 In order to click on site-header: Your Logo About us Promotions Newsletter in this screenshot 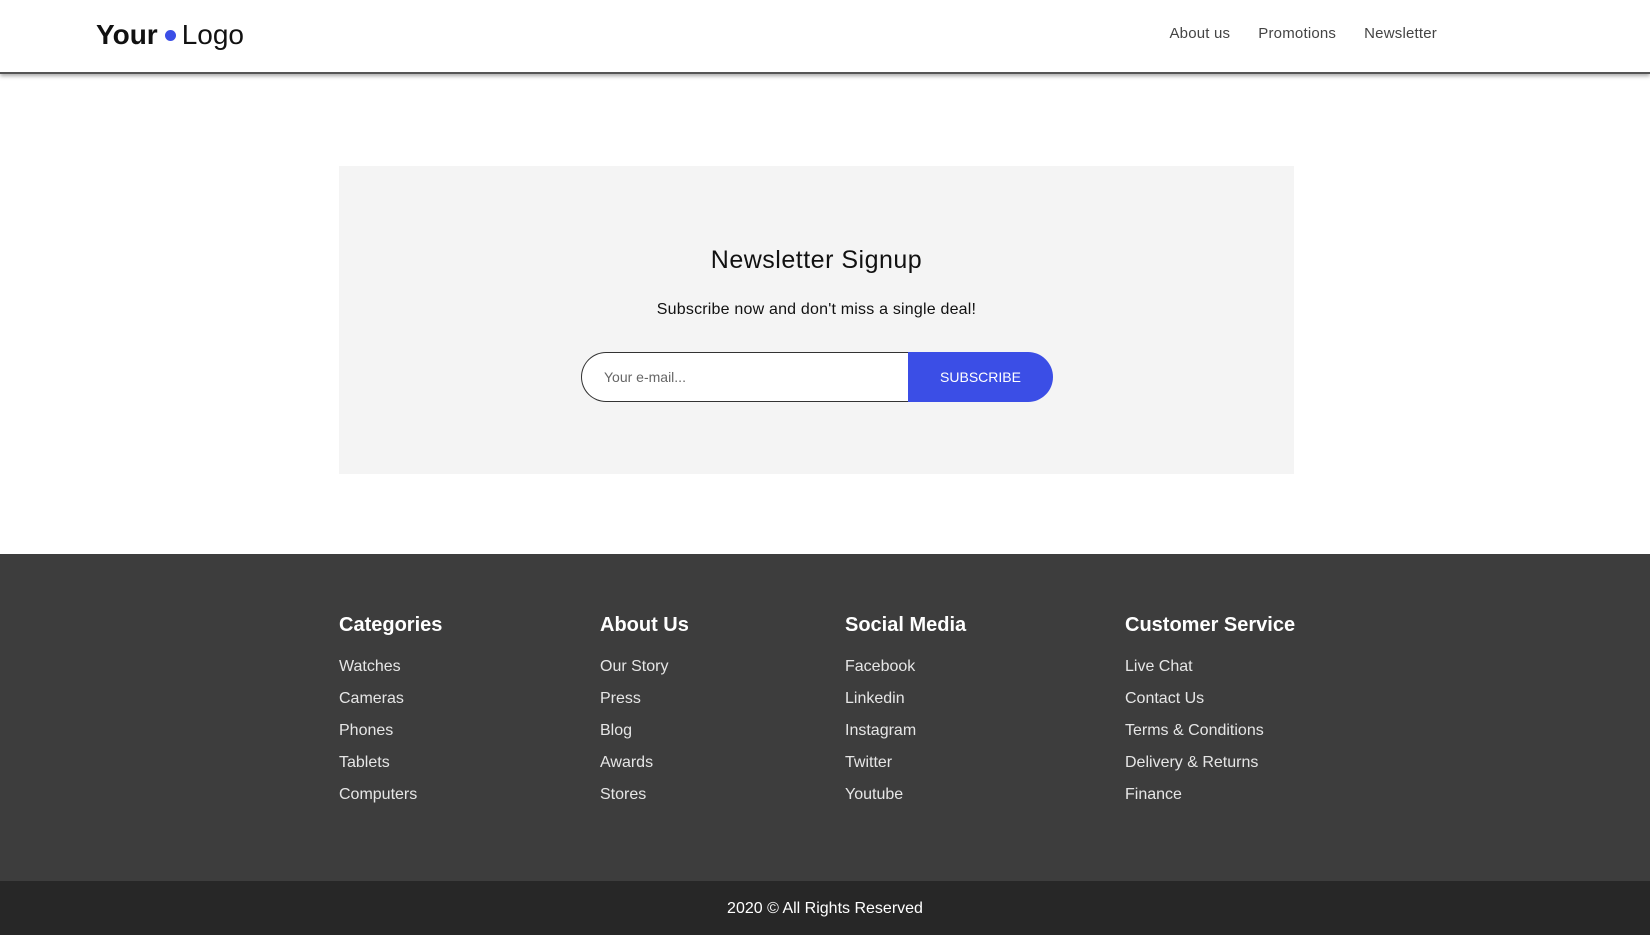, I will do `click(825, 37)`.